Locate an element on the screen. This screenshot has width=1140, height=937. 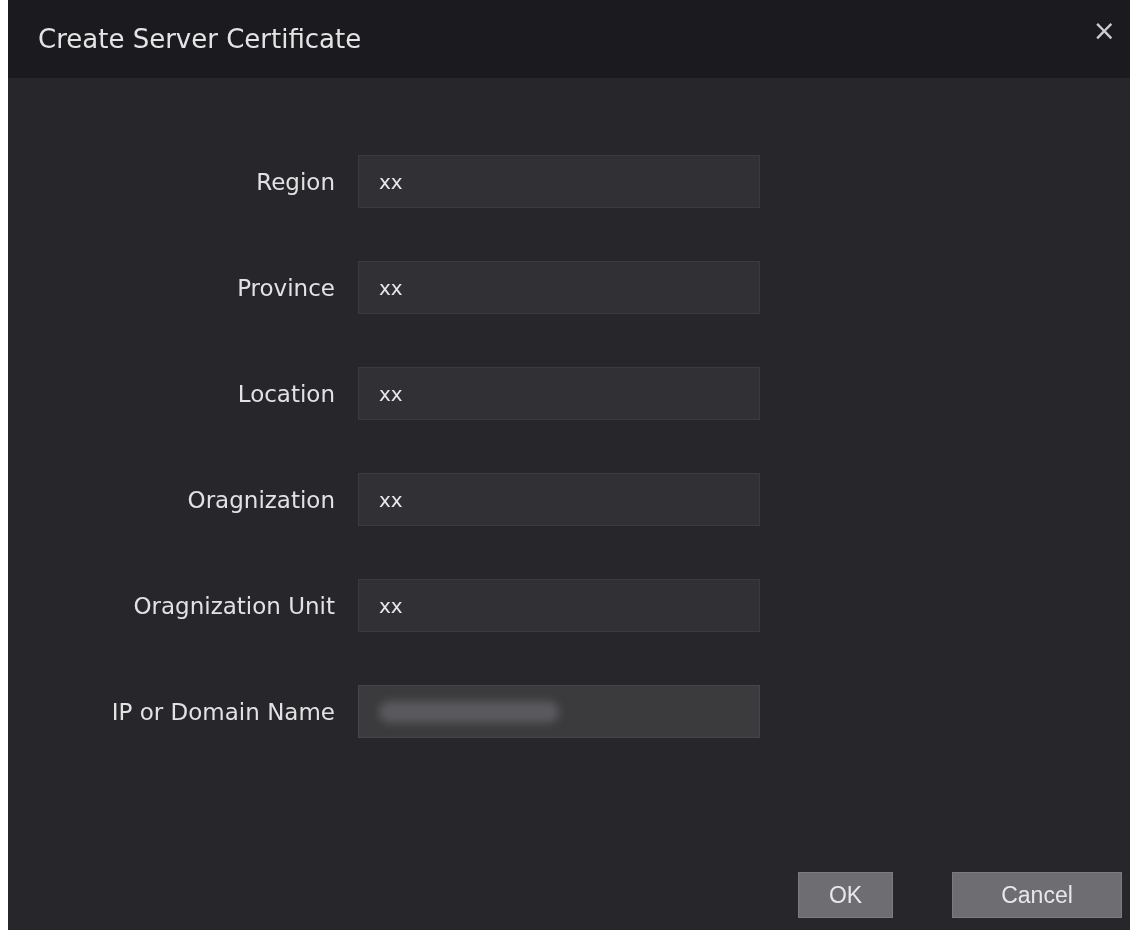
field-label: Province is located at coordinates (285, 287).